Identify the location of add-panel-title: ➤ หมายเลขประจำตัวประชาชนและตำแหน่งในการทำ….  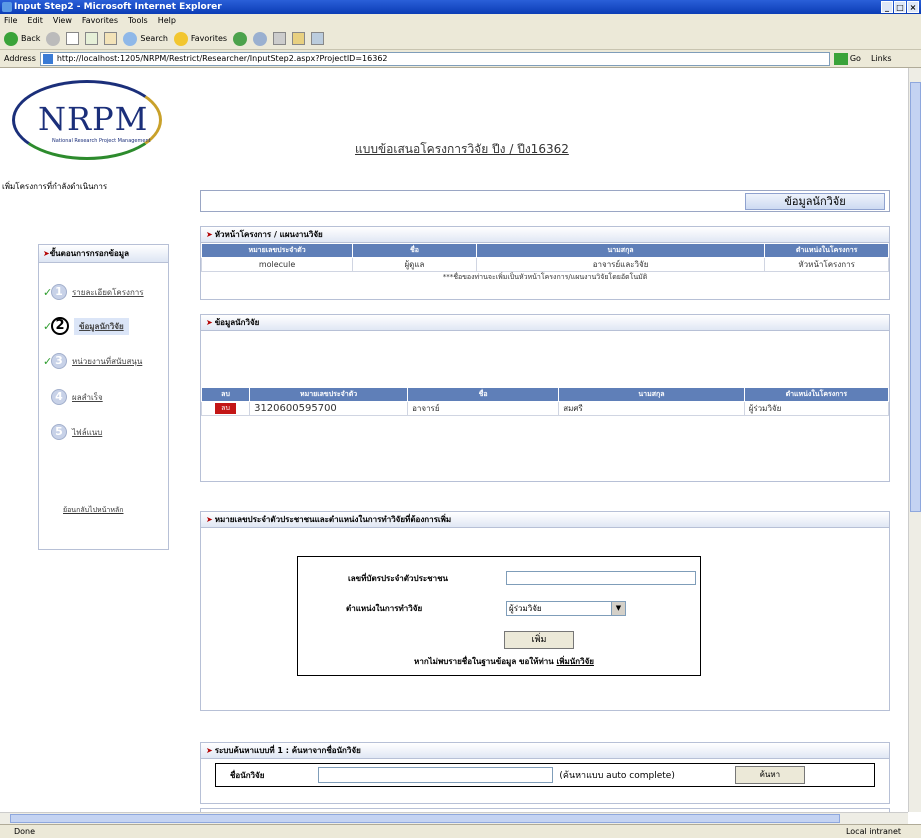
(545, 520).